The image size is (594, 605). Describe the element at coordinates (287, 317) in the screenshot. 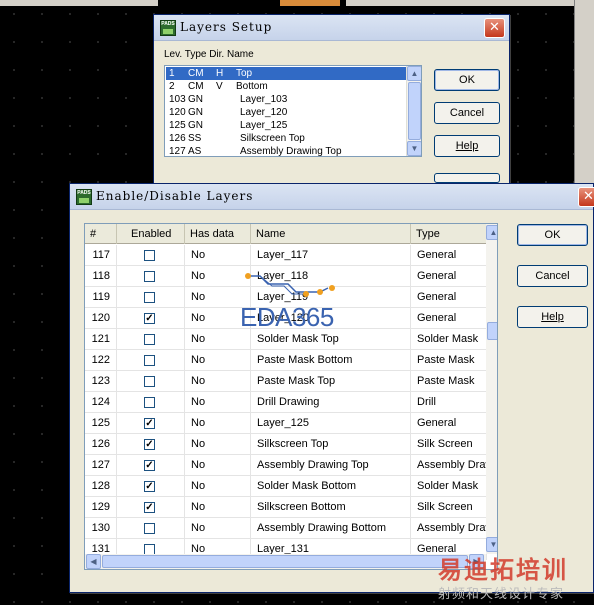

I see `eda365-text: EDA365` at that location.